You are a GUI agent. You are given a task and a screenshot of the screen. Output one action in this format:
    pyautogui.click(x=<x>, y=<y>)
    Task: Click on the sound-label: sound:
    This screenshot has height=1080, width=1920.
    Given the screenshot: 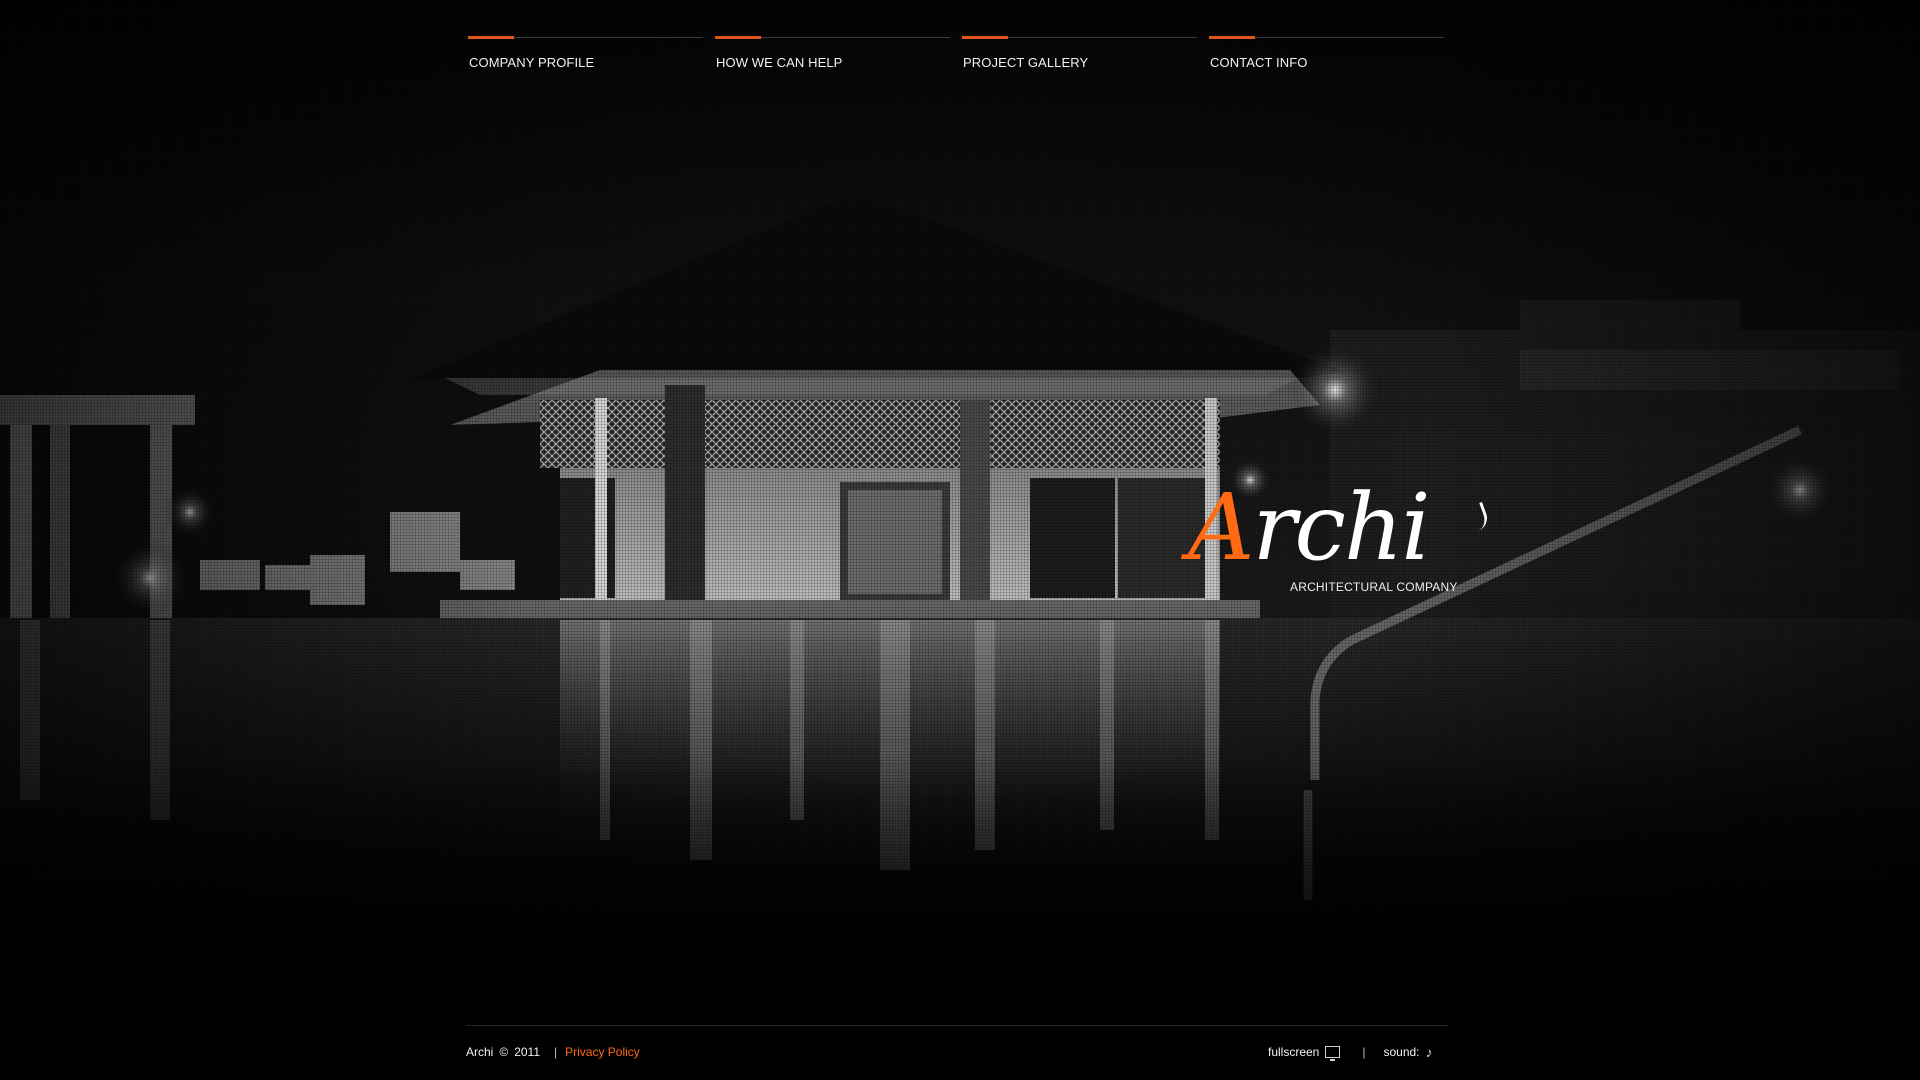 What is the action you would take?
    pyautogui.click(x=1401, y=1052)
    